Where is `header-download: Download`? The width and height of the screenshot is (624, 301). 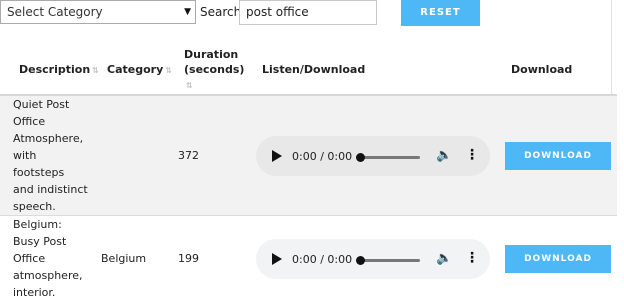
header-download: Download is located at coordinates (559, 70).